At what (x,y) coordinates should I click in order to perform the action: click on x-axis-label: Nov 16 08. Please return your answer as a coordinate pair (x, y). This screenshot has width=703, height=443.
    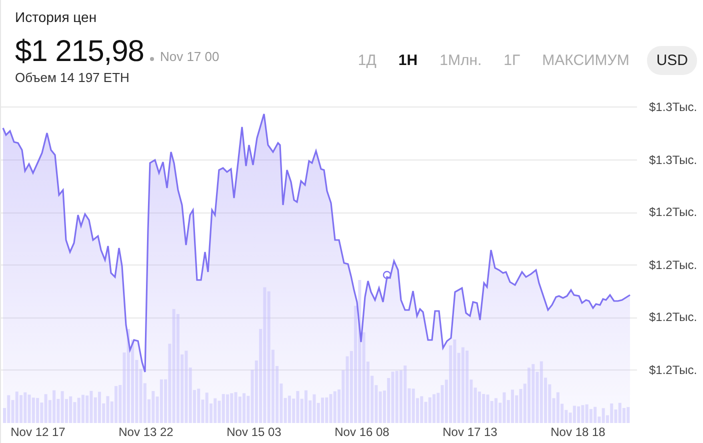
    Looking at the image, I should click on (362, 432).